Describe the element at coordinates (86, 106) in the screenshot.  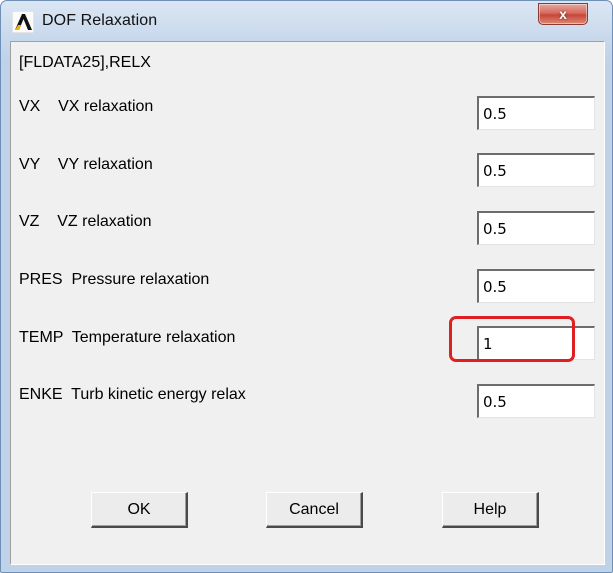
I see `vx-label: VX VX relaxation` at that location.